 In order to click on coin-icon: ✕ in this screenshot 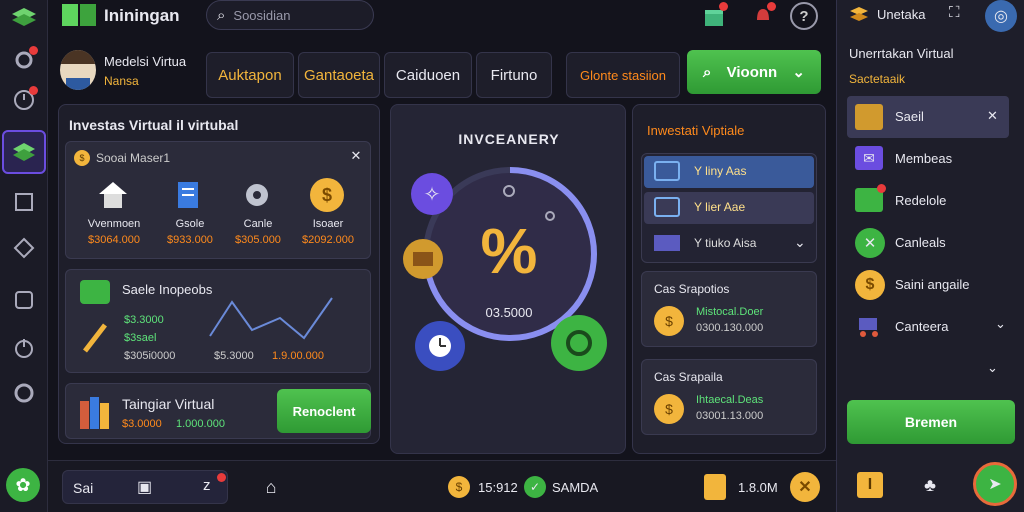, I will do `click(805, 487)`.